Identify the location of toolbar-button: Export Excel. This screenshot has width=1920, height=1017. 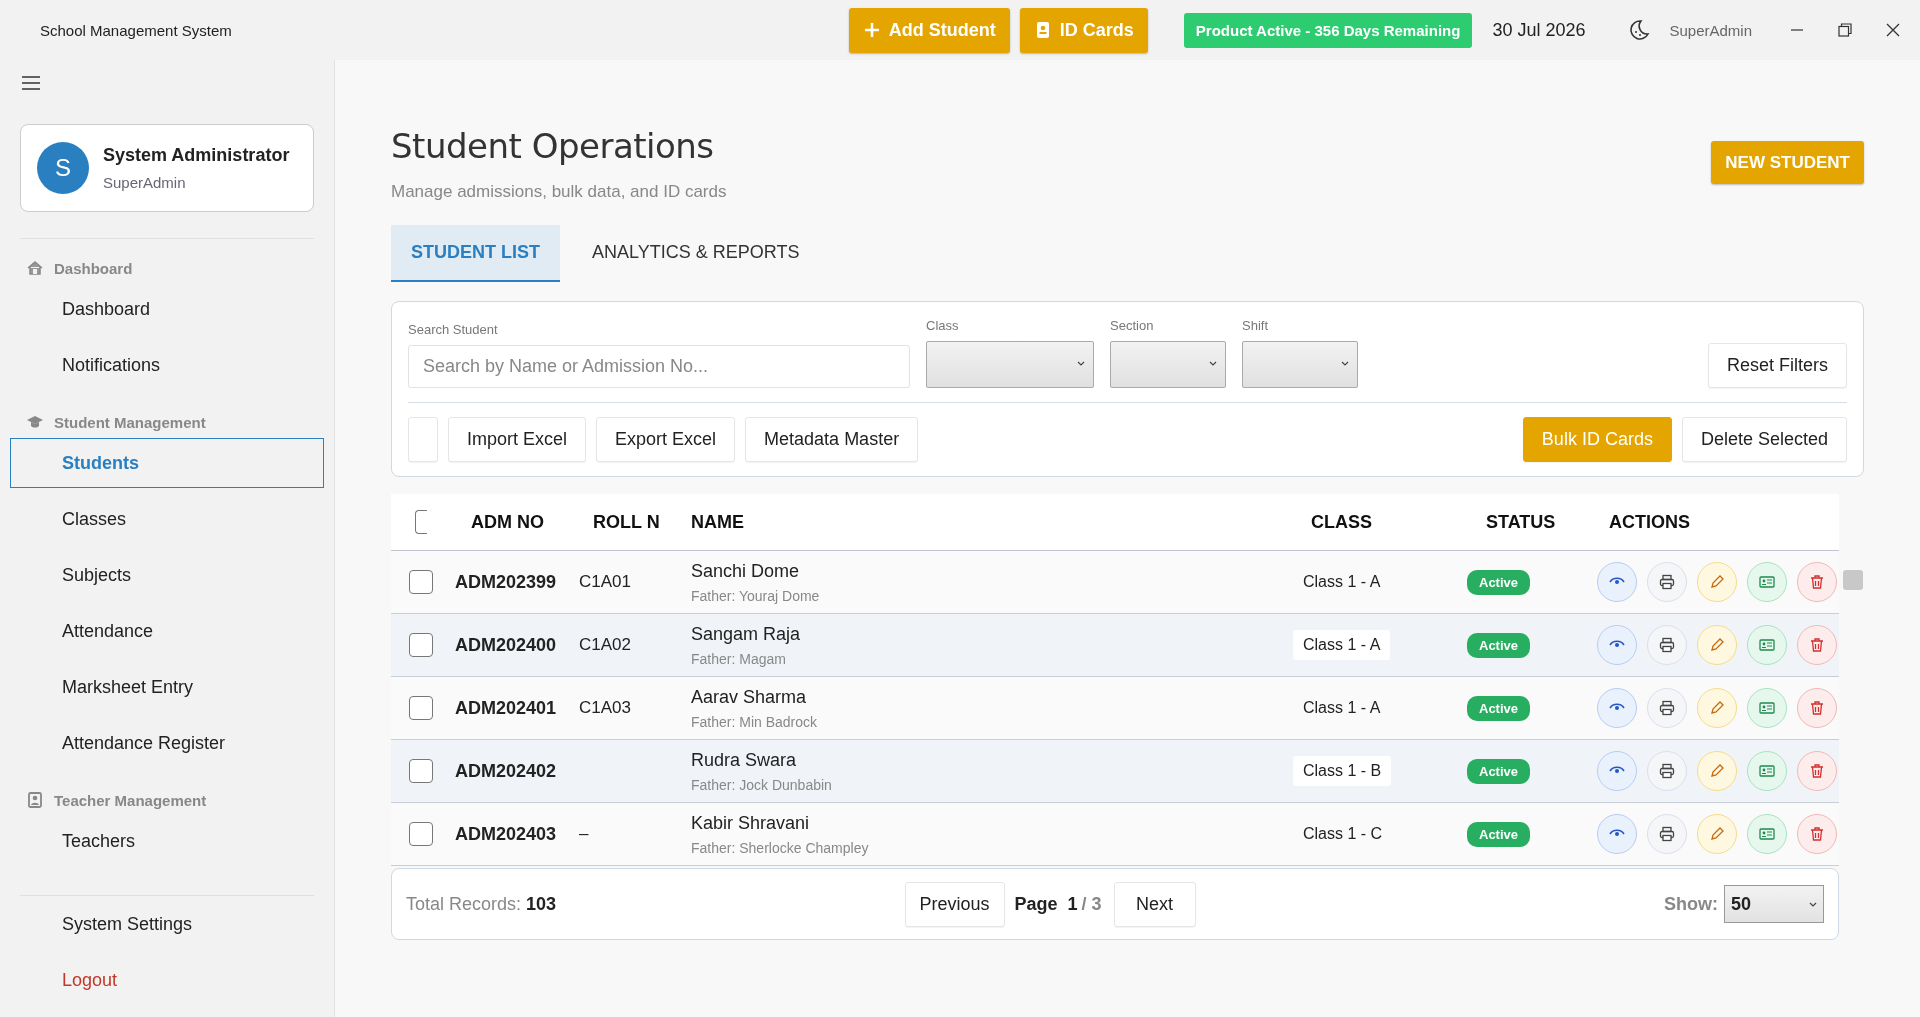
(666, 439).